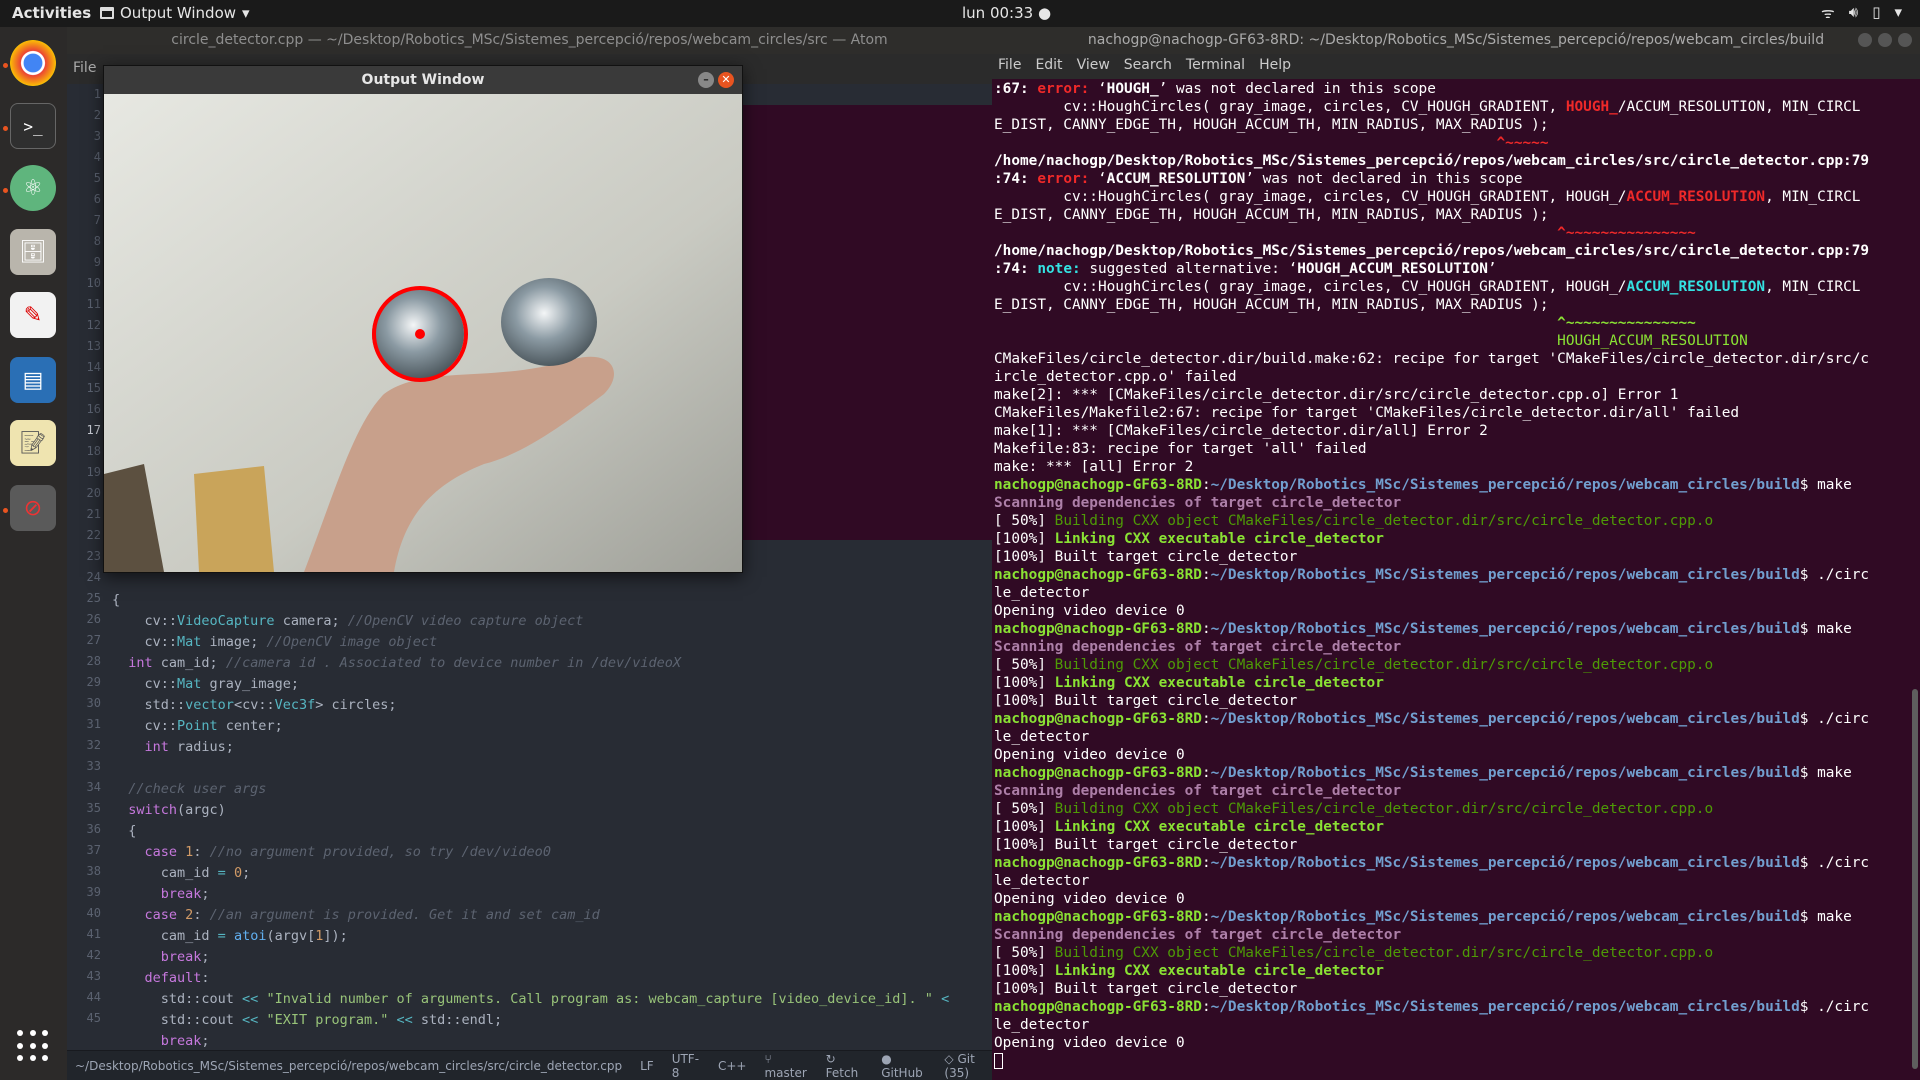 The image size is (1920, 1080). What do you see at coordinates (1828, 13) in the screenshot?
I see `wifi-icon: ᯤ` at bounding box center [1828, 13].